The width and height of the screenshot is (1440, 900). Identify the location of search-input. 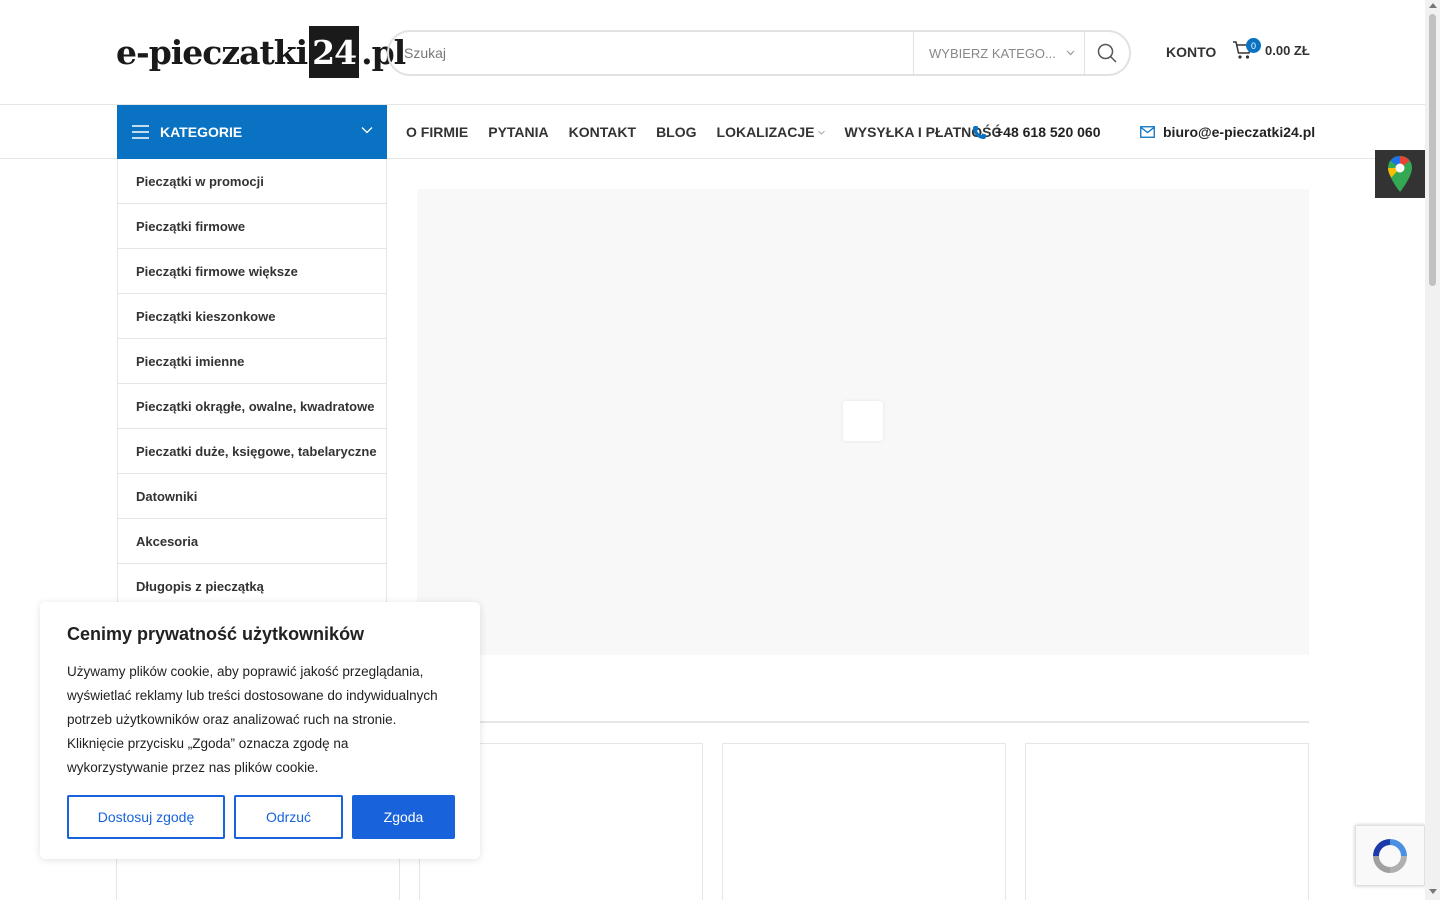
(651, 53).